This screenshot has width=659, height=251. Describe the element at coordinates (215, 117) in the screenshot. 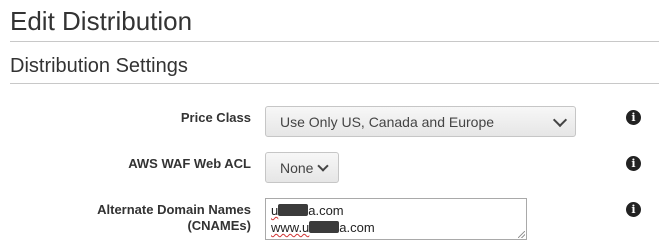

I see `price-class-label: Price Class` at that location.